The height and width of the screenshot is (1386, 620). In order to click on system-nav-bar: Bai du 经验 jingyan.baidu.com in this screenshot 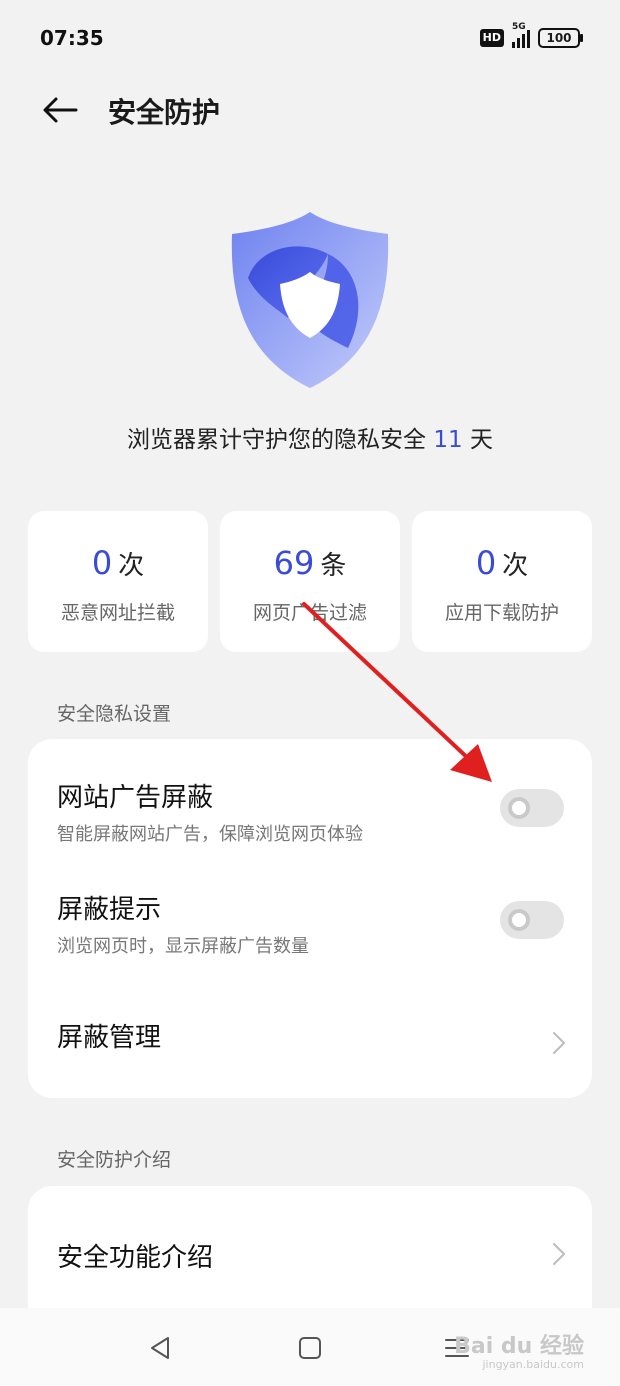, I will do `click(310, 1347)`.